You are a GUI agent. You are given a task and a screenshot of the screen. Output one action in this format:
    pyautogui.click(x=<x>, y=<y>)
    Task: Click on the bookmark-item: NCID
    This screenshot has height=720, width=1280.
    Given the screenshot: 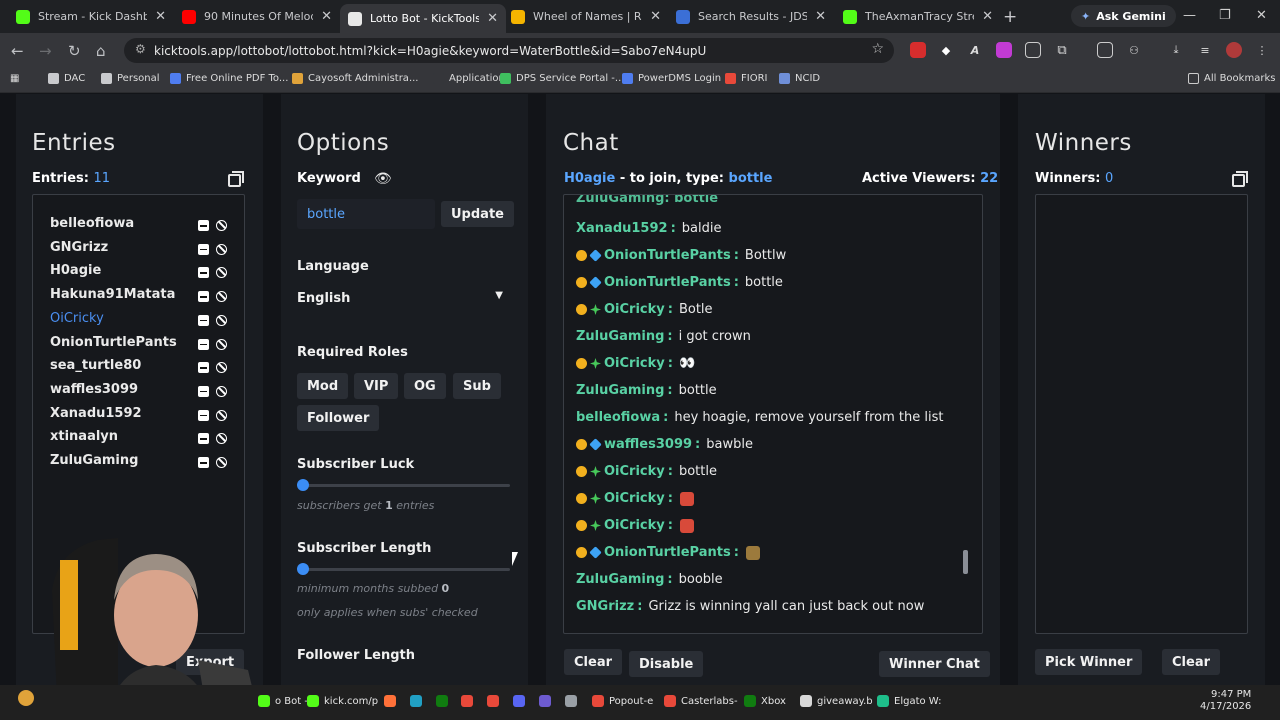 What is the action you would take?
    pyautogui.click(x=799, y=78)
    